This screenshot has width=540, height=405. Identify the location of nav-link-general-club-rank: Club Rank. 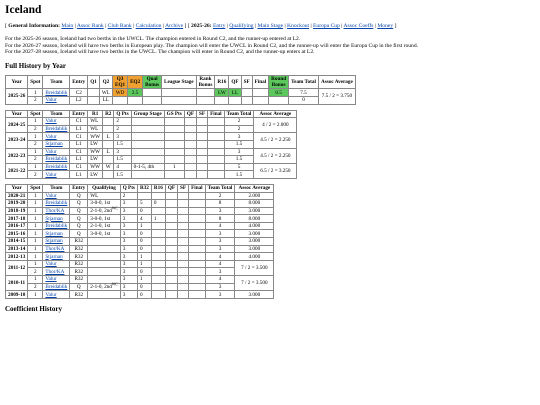
(120, 26).